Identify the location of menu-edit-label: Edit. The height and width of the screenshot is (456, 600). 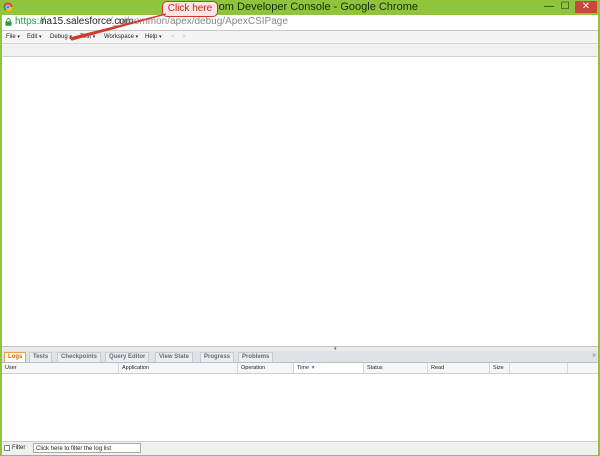
(32, 37).